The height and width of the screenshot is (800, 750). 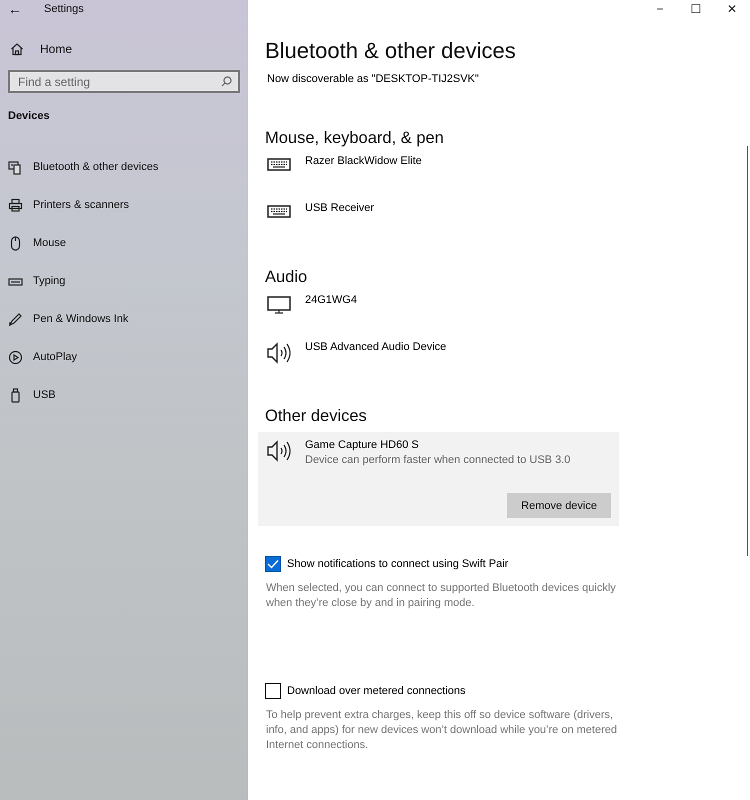 What do you see at coordinates (438, 460) in the screenshot?
I see `device-status: Device can perform faster when connected to USB 3.0` at bounding box center [438, 460].